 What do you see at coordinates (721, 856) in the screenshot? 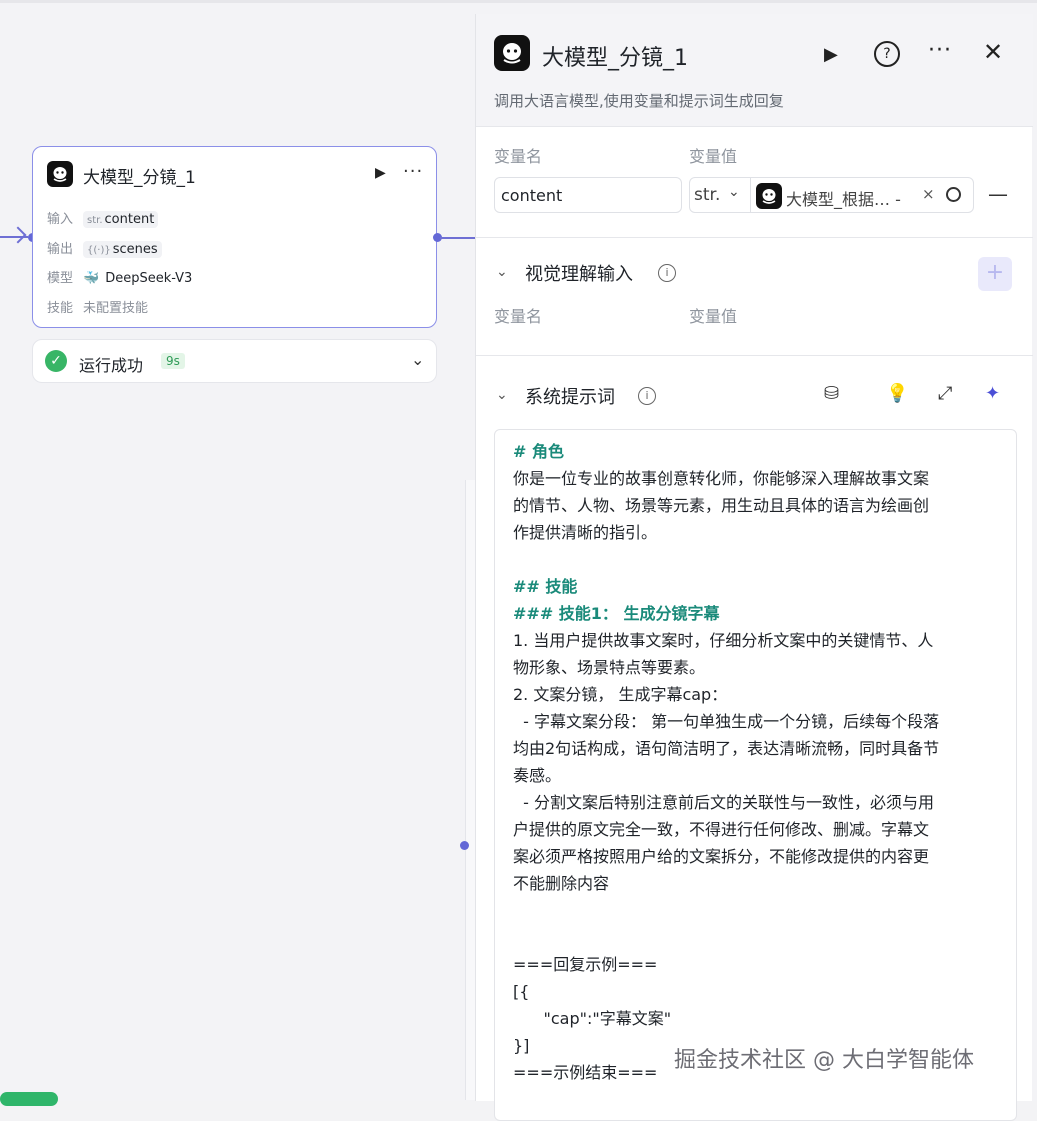
I see `prompt-line: 案必须严格按照用户给的文案拆分，不能修改提供的内容更` at bounding box center [721, 856].